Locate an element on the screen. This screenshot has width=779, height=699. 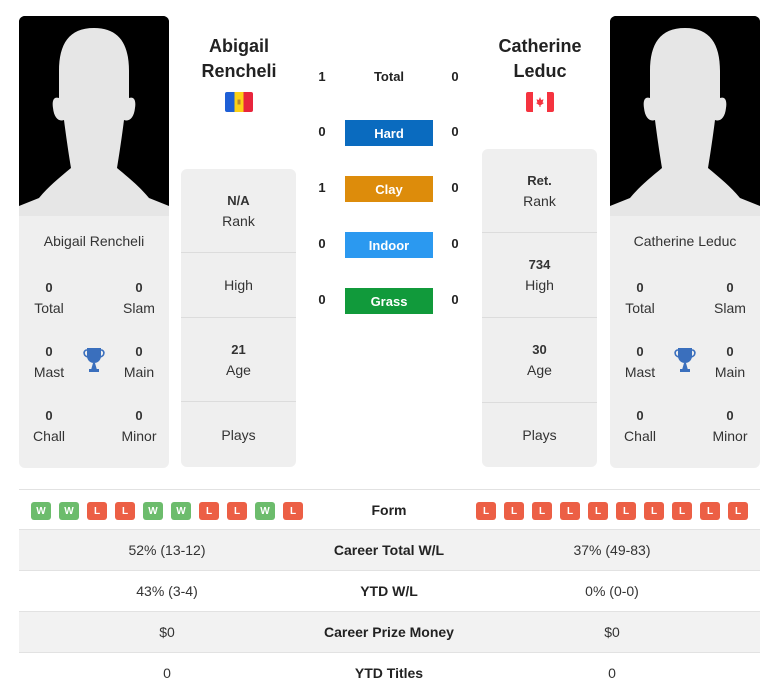
title-label: Minor is located at coordinates (730, 436).